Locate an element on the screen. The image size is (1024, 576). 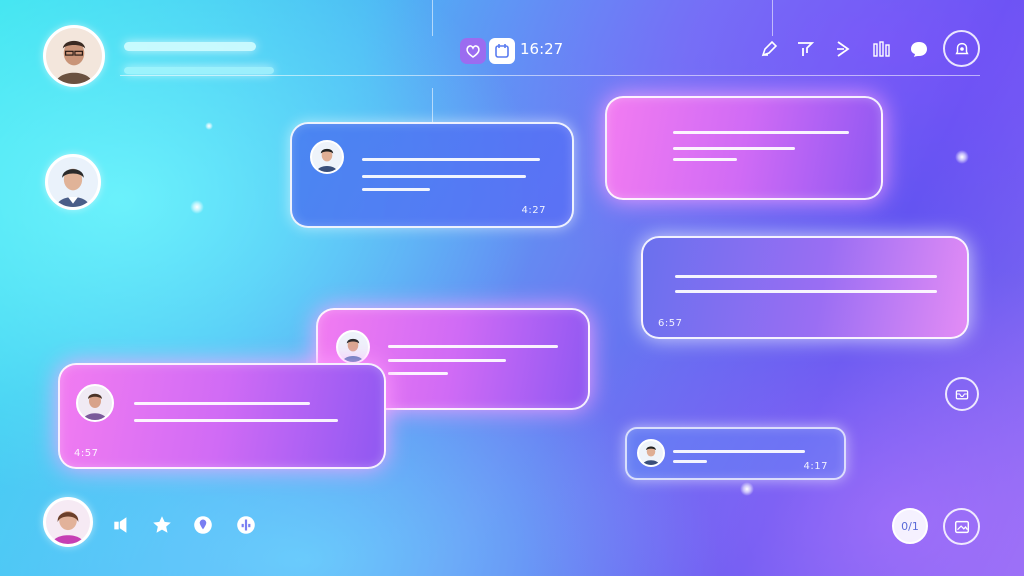
header-subtitle-placeholder is located at coordinates (199, 70).